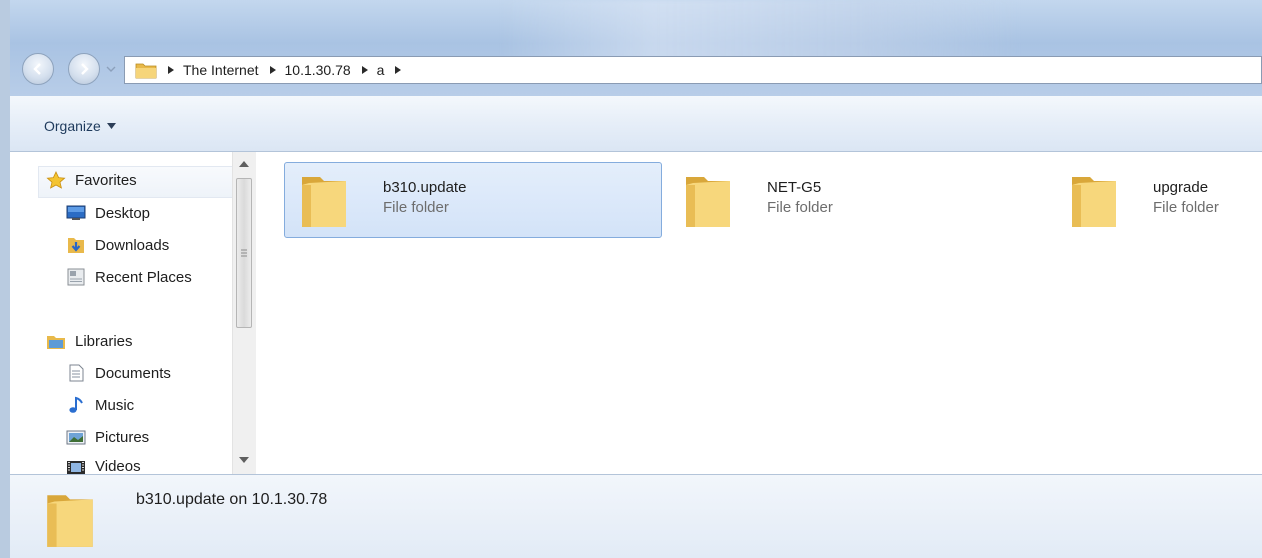 The image size is (1262, 558). I want to click on organize-label: Organize, so click(72, 126).